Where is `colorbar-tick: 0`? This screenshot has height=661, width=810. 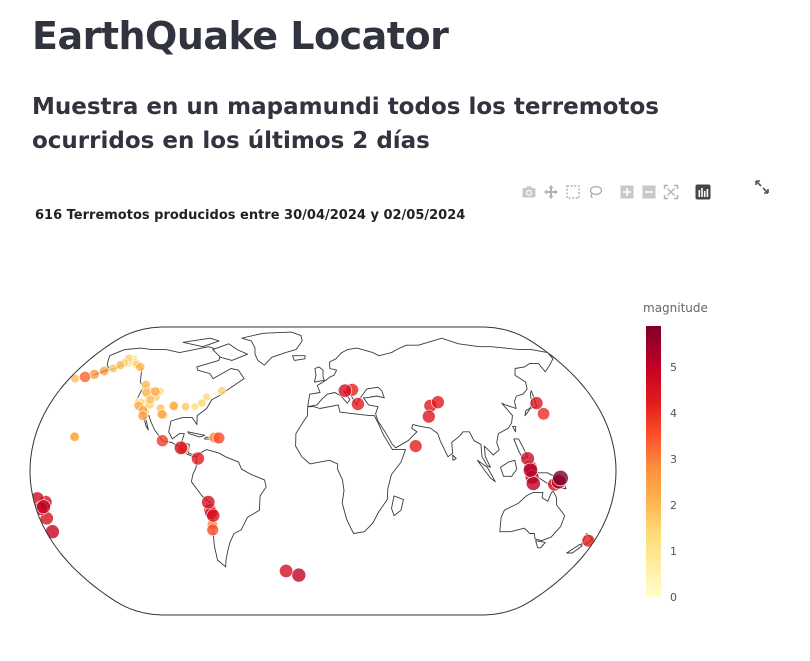
colorbar-tick: 0 is located at coordinates (673, 597).